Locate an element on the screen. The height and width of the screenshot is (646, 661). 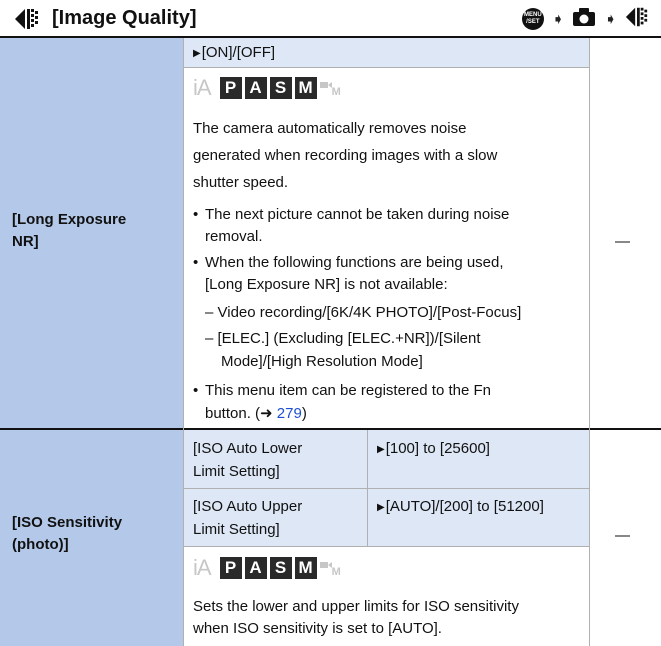
bullet-text: [Long Exposure NR] is not available: is located at coordinates (326, 284).